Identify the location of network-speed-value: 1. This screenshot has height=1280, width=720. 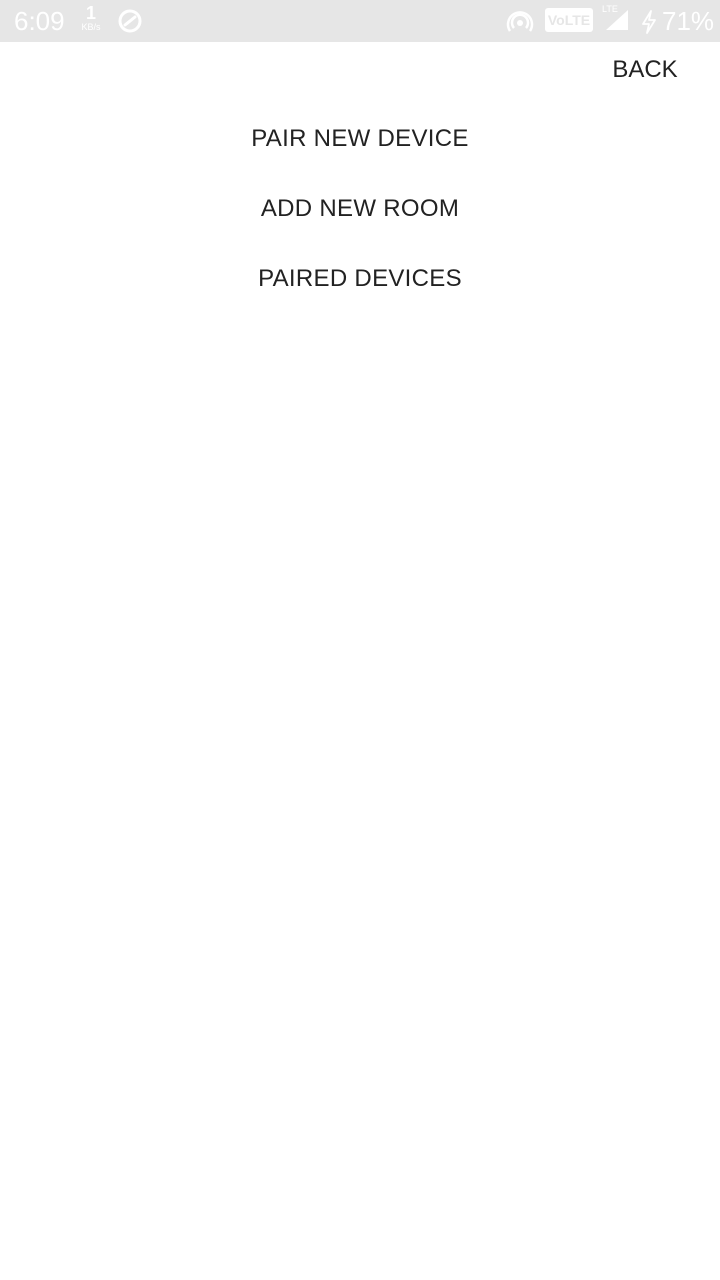
(90, 13).